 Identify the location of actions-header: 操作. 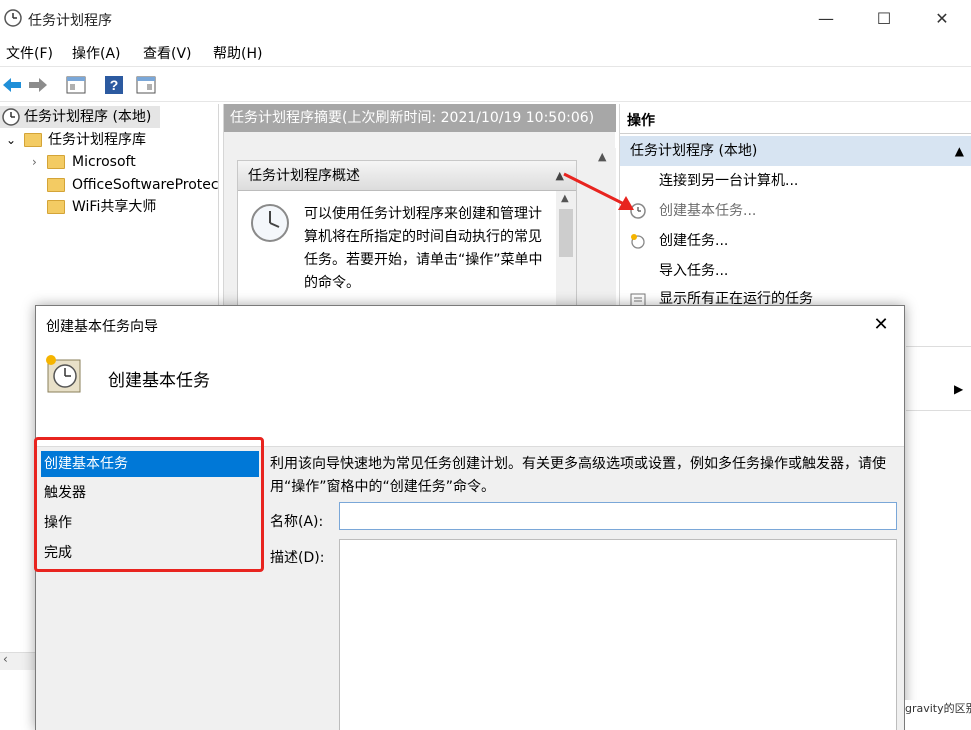
(795, 121).